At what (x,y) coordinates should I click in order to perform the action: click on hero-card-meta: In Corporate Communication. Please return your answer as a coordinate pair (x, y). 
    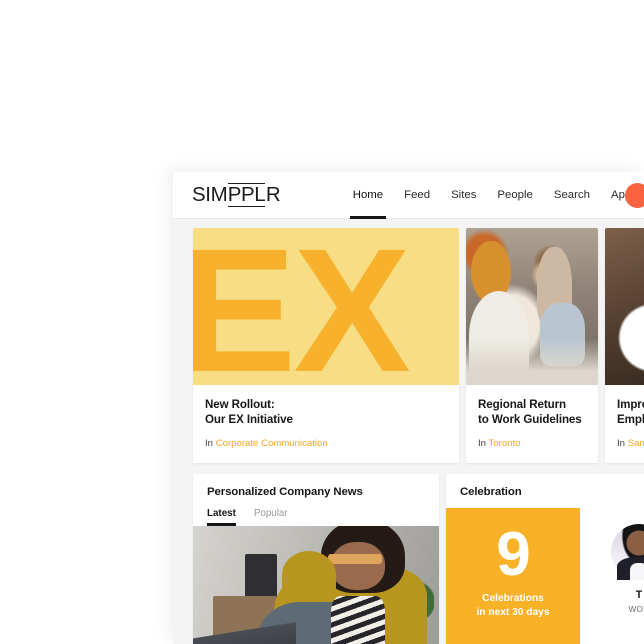
    Looking at the image, I should click on (326, 443).